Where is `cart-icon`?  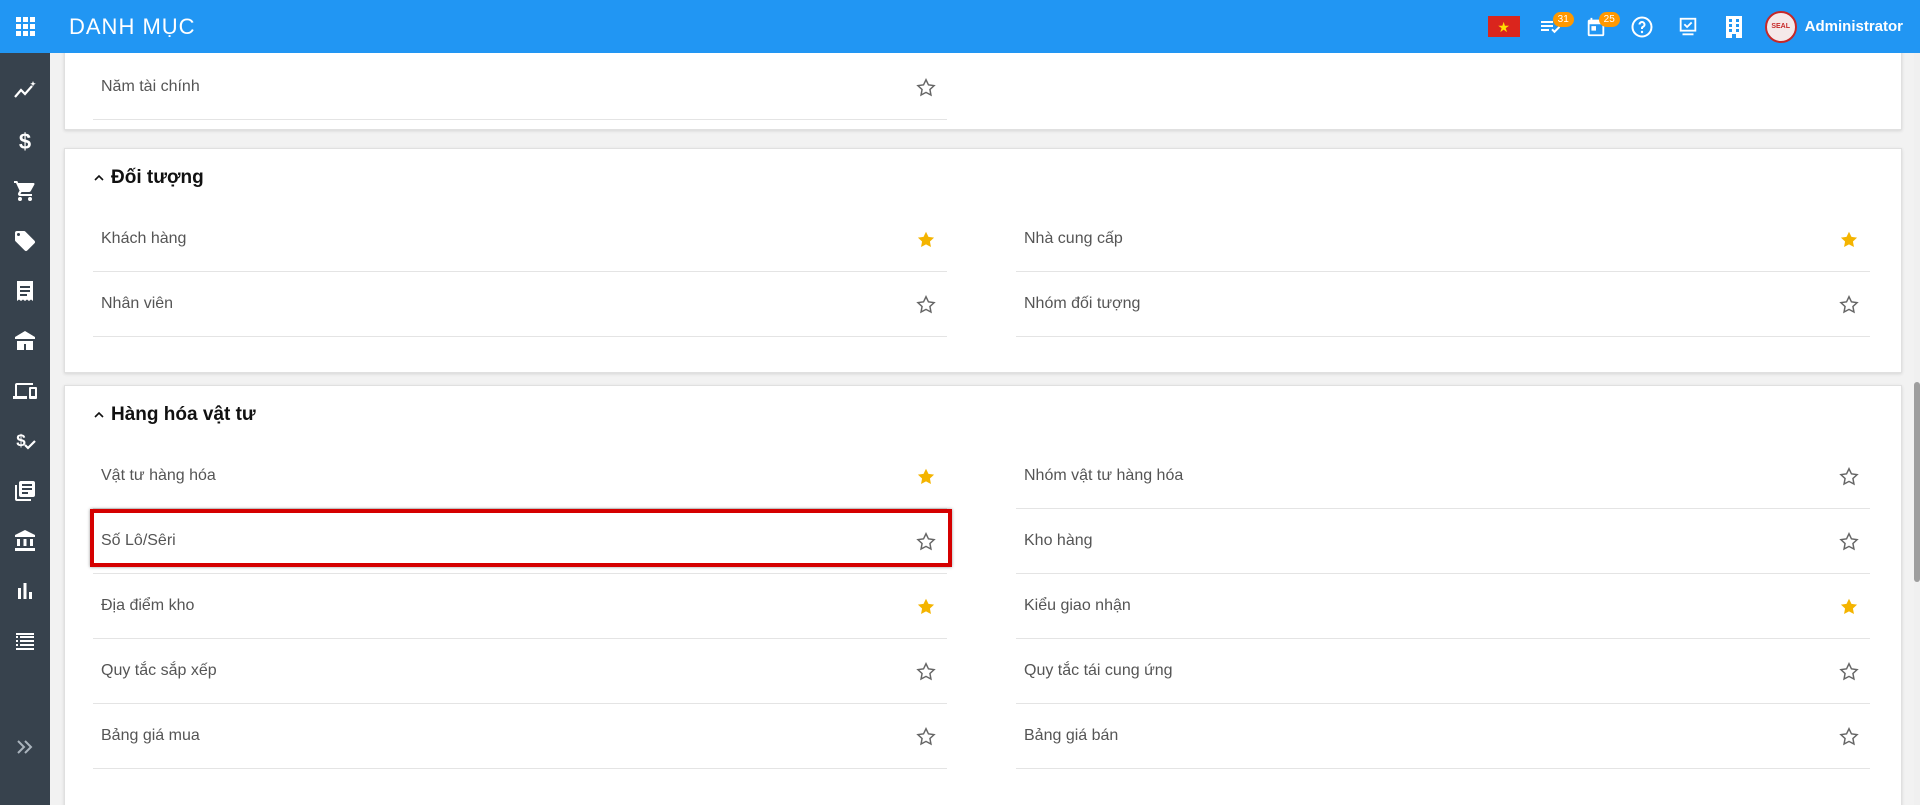 cart-icon is located at coordinates (24, 191).